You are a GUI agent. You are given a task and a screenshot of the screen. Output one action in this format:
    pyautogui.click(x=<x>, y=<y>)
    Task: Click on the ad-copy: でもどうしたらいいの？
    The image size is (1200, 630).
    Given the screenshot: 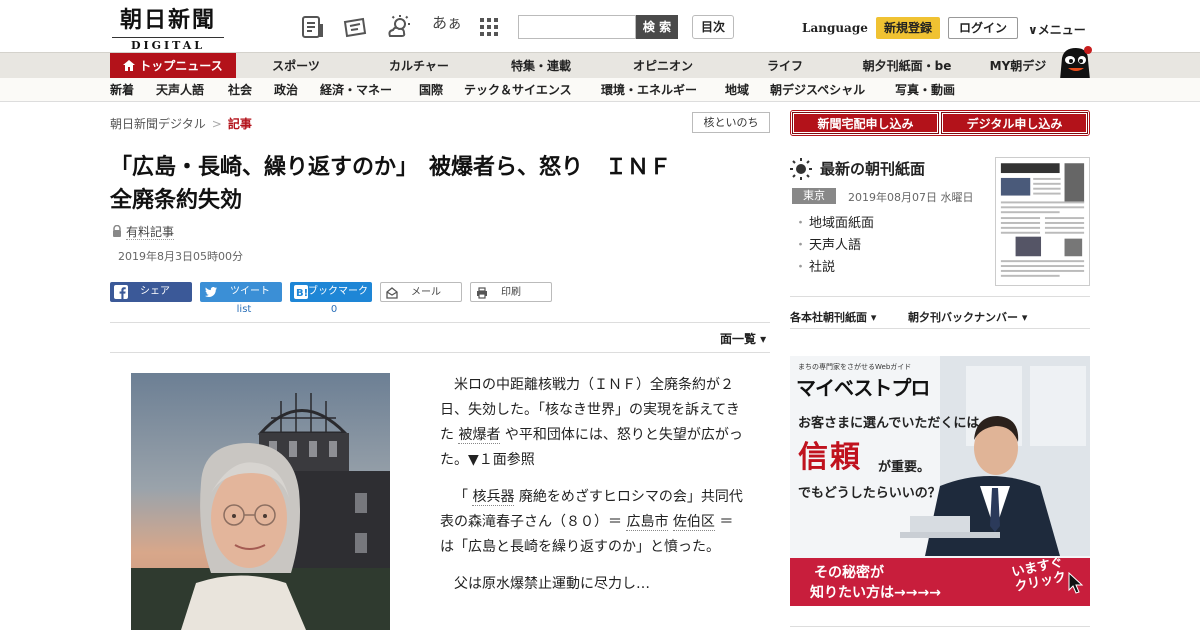 What is the action you would take?
    pyautogui.click(x=869, y=493)
    